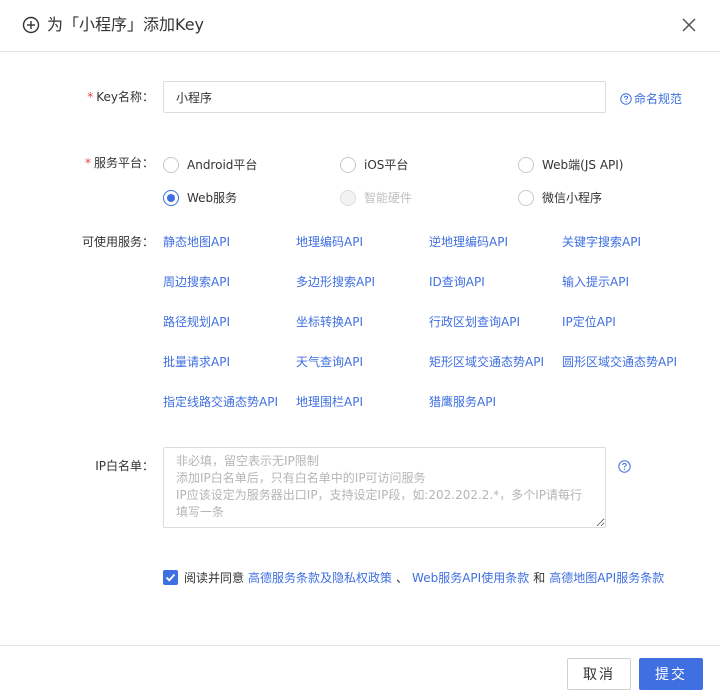  Describe the element at coordinates (470, 577) in the screenshot. I see `web-service-terms-link: Web服务API使用条款` at that location.